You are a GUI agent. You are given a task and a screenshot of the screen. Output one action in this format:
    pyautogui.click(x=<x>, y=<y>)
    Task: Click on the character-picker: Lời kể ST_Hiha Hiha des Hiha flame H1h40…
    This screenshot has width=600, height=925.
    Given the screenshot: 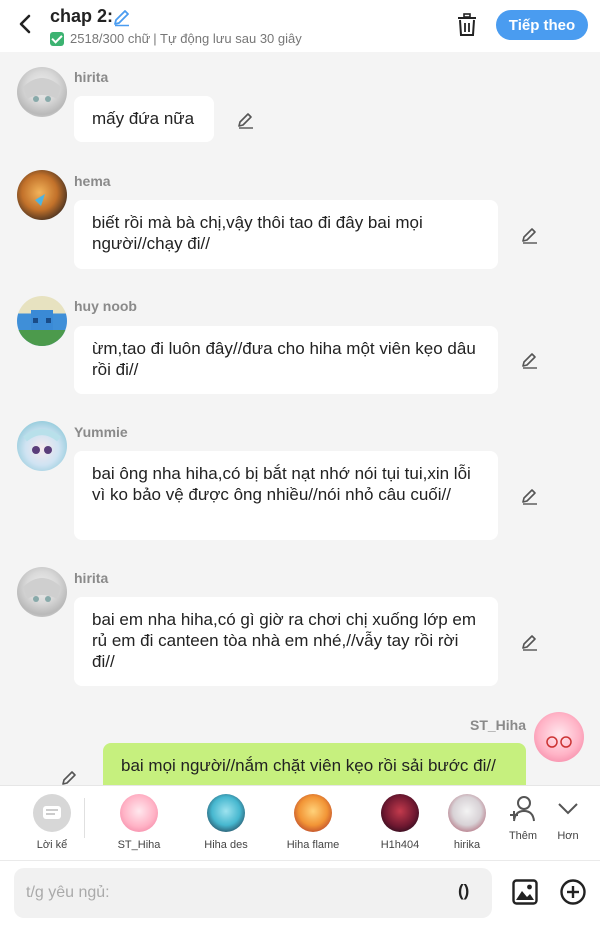 What is the action you would take?
    pyautogui.click(x=300, y=822)
    